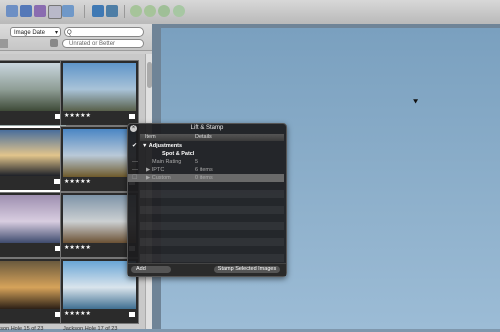  I want to click on thumbnail: ★★★★★Jackson Hole 6 of 23, so click(99, 97).